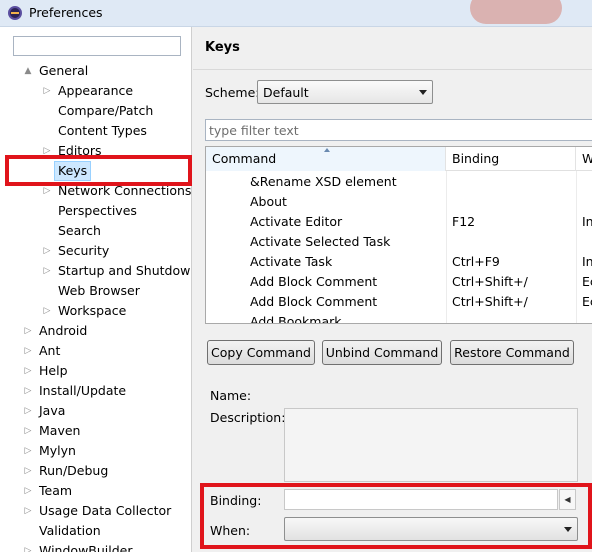  Describe the element at coordinates (431, 529) in the screenshot. I see `when-dropdown` at that location.